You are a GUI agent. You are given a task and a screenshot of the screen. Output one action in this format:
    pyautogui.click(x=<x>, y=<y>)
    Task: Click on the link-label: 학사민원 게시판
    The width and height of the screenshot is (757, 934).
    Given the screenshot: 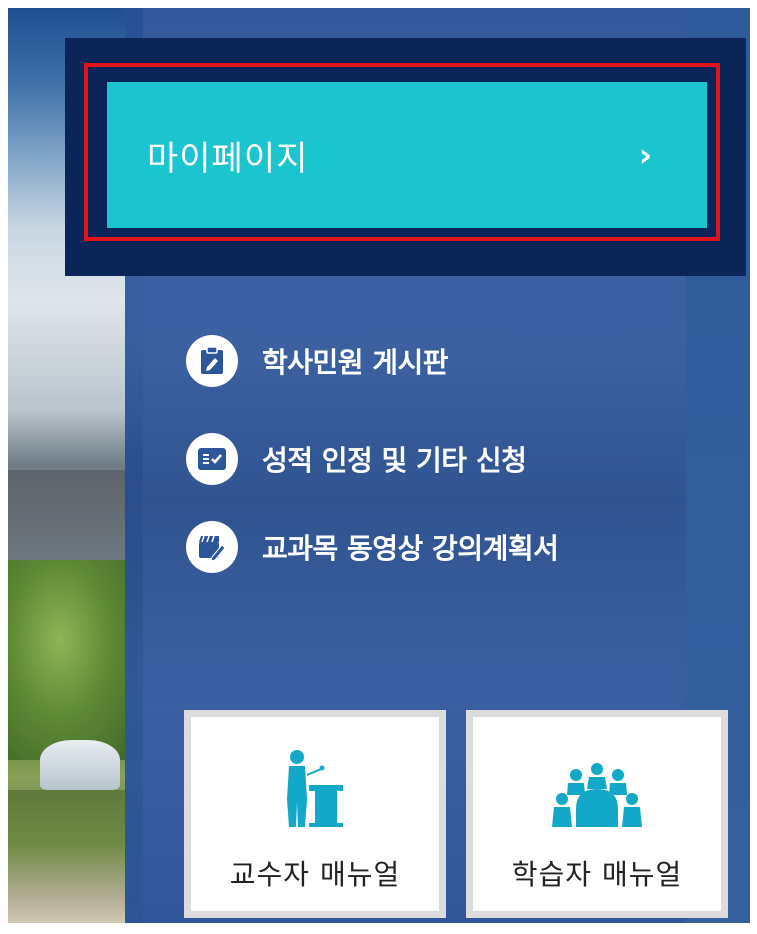 What is the action you would take?
    pyautogui.click(x=355, y=362)
    